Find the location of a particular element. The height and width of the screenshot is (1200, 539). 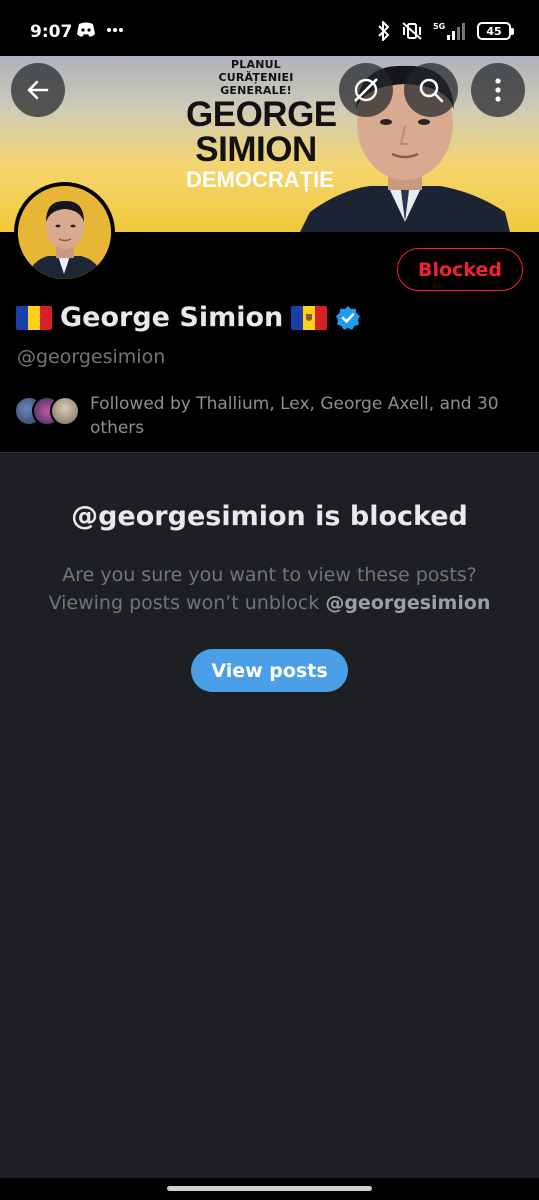

back-button is located at coordinates (38, 90).